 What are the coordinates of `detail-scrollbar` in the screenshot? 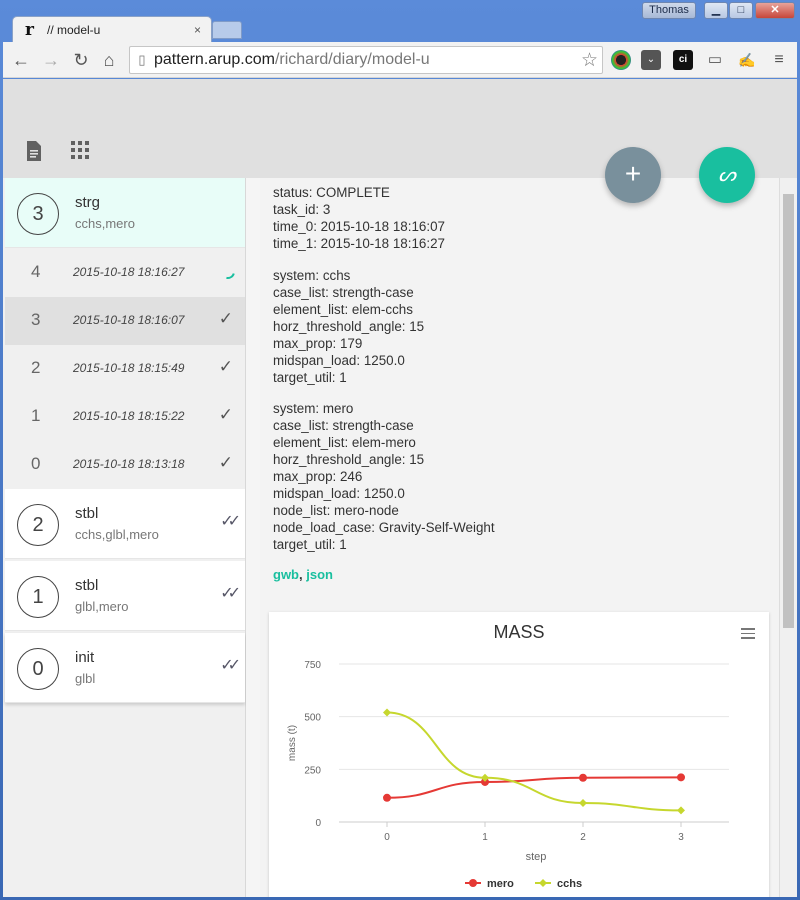 It's located at (788, 537).